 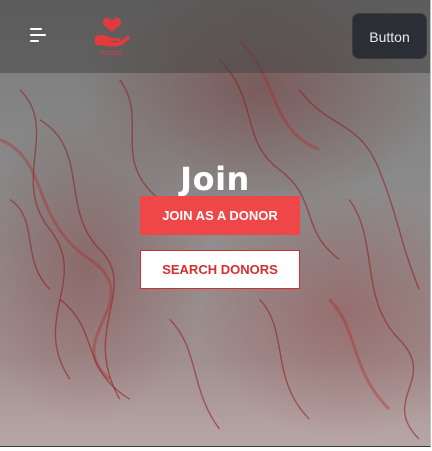 What do you see at coordinates (389, 36) in the screenshot?
I see `header-button: Button` at bounding box center [389, 36].